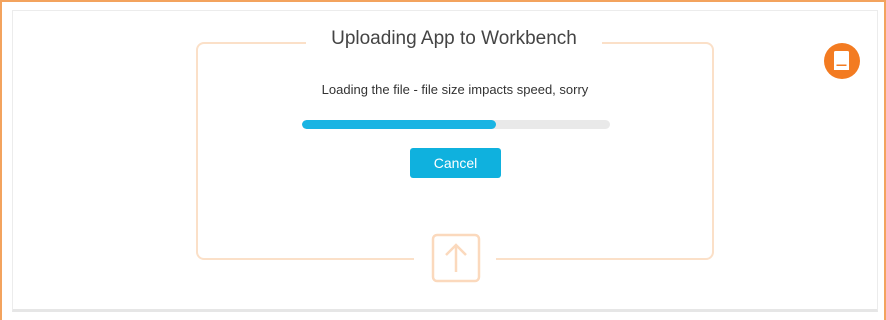 This screenshot has height=320, width=886. I want to click on dialog-title: Uploading App to Workbench, so click(454, 38).